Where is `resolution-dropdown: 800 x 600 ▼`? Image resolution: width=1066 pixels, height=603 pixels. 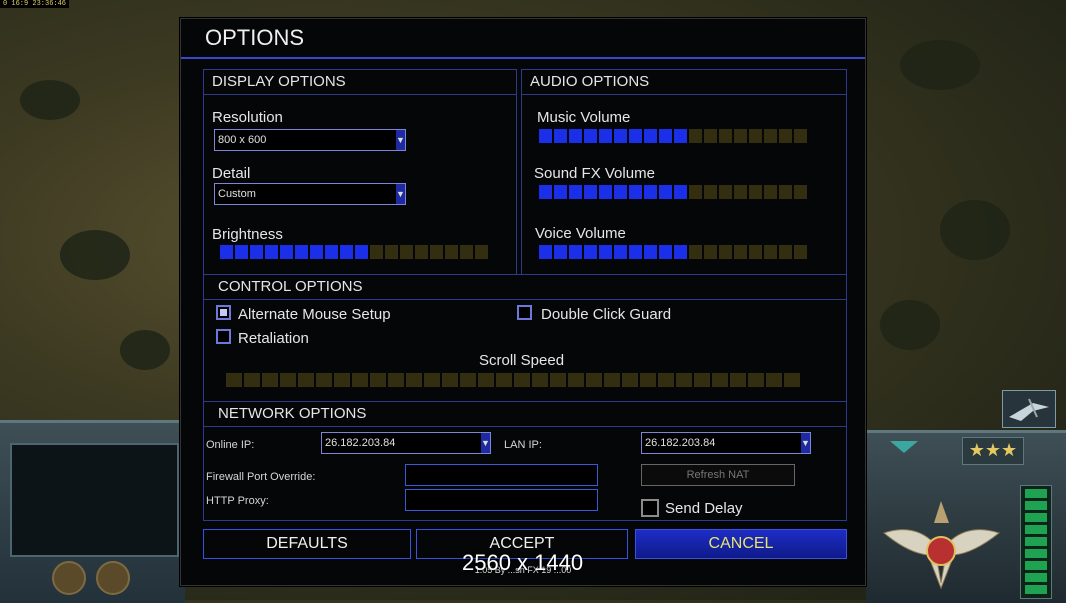
resolution-dropdown: 800 x 600 ▼ is located at coordinates (310, 140).